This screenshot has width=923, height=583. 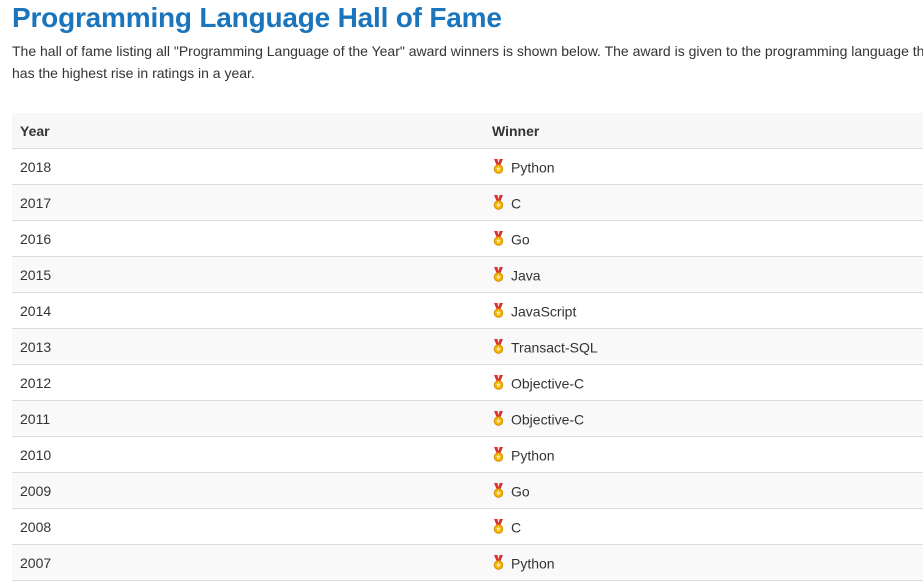 I want to click on year-cell: 2009, so click(x=248, y=490).